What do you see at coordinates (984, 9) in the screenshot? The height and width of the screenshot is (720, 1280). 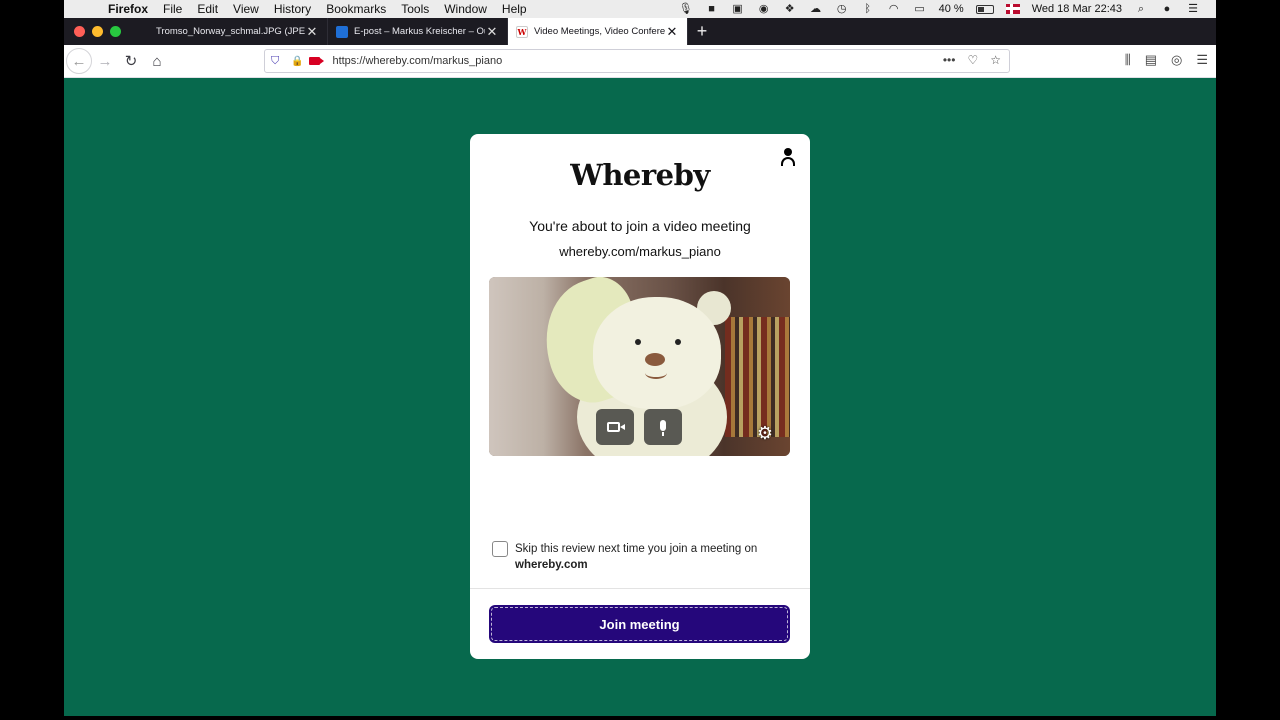 I see `battery-icon` at bounding box center [984, 9].